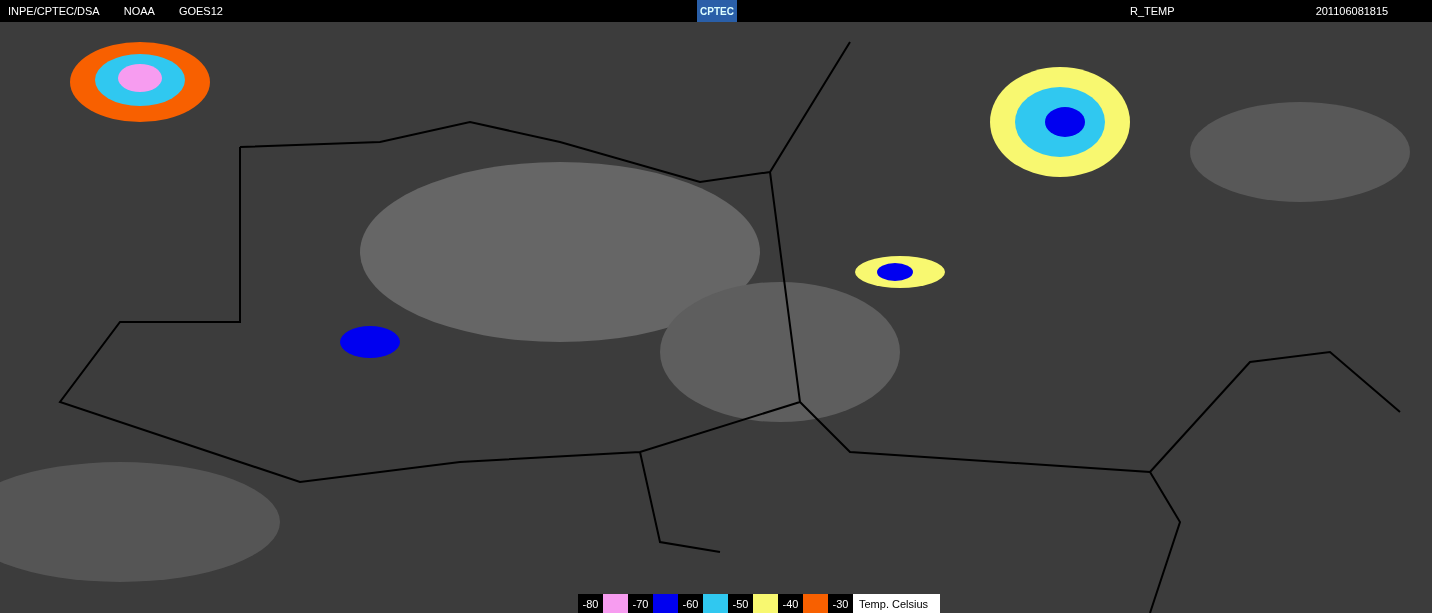 The image size is (1432, 613). Describe the element at coordinates (640, 603) in the screenshot. I see `legend-value: -70` at that location.